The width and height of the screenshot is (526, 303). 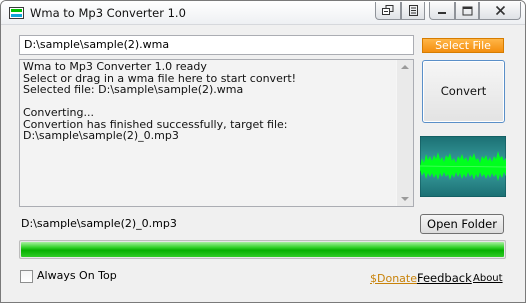 I want to click on donate-link: $Donate, so click(x=393, y=278).